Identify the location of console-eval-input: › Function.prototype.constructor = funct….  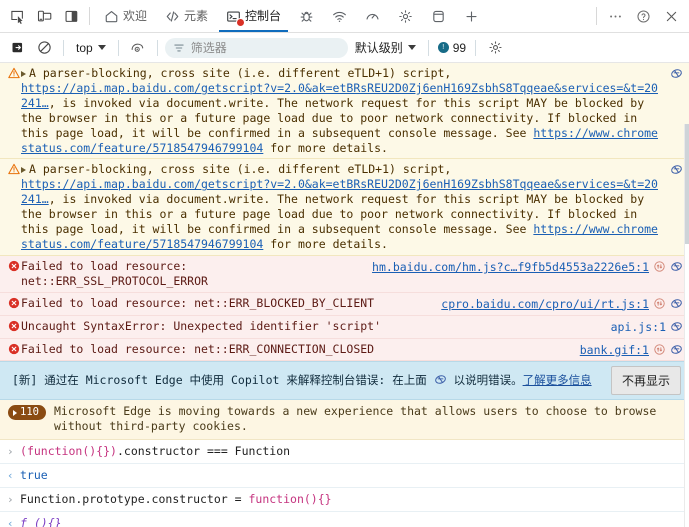
(344, 500).